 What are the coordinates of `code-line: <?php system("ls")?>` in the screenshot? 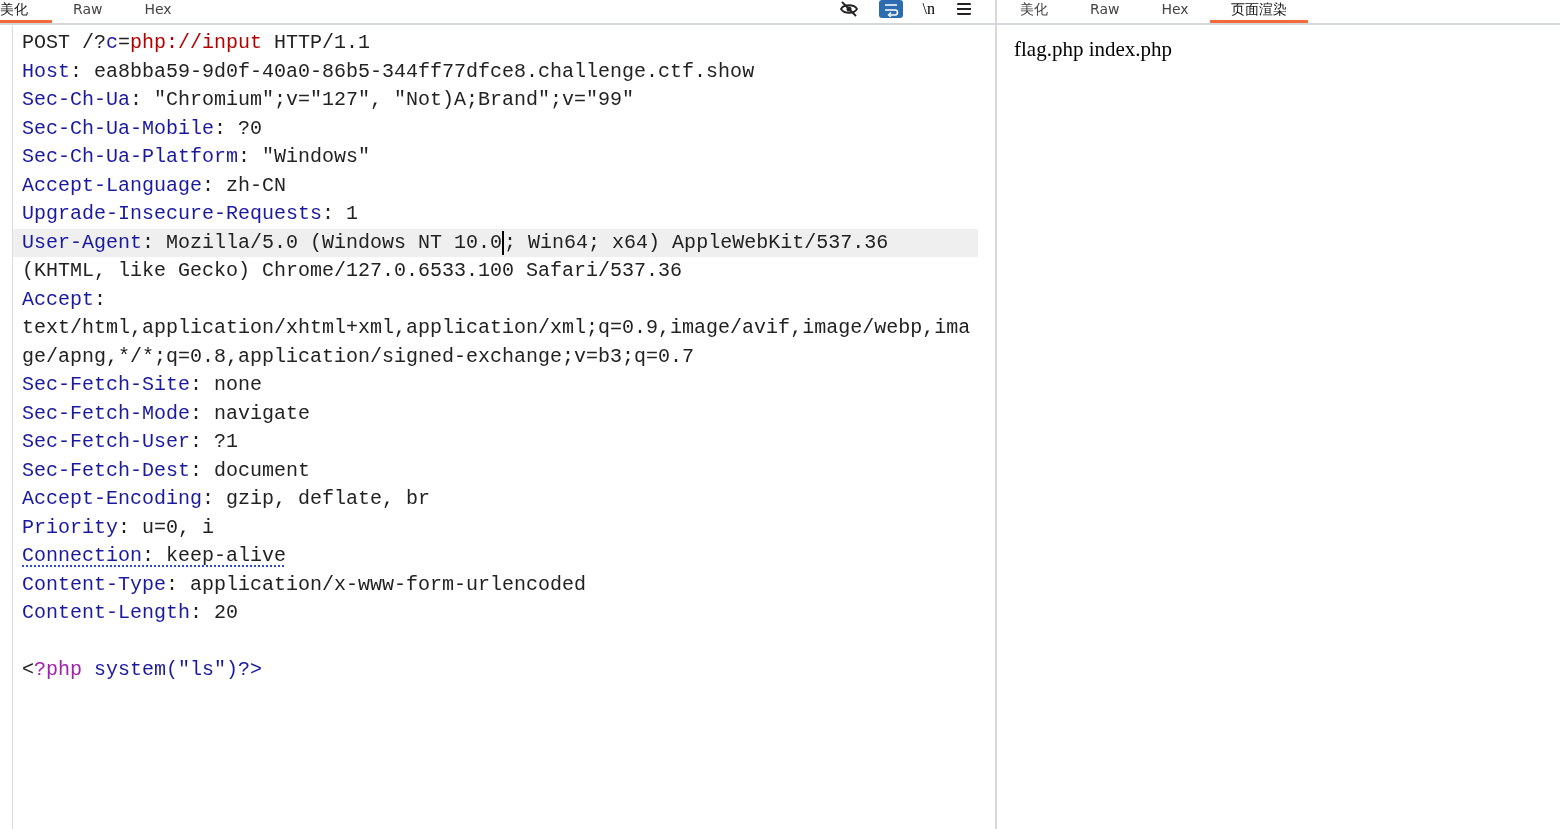 It's located at (142, 670).